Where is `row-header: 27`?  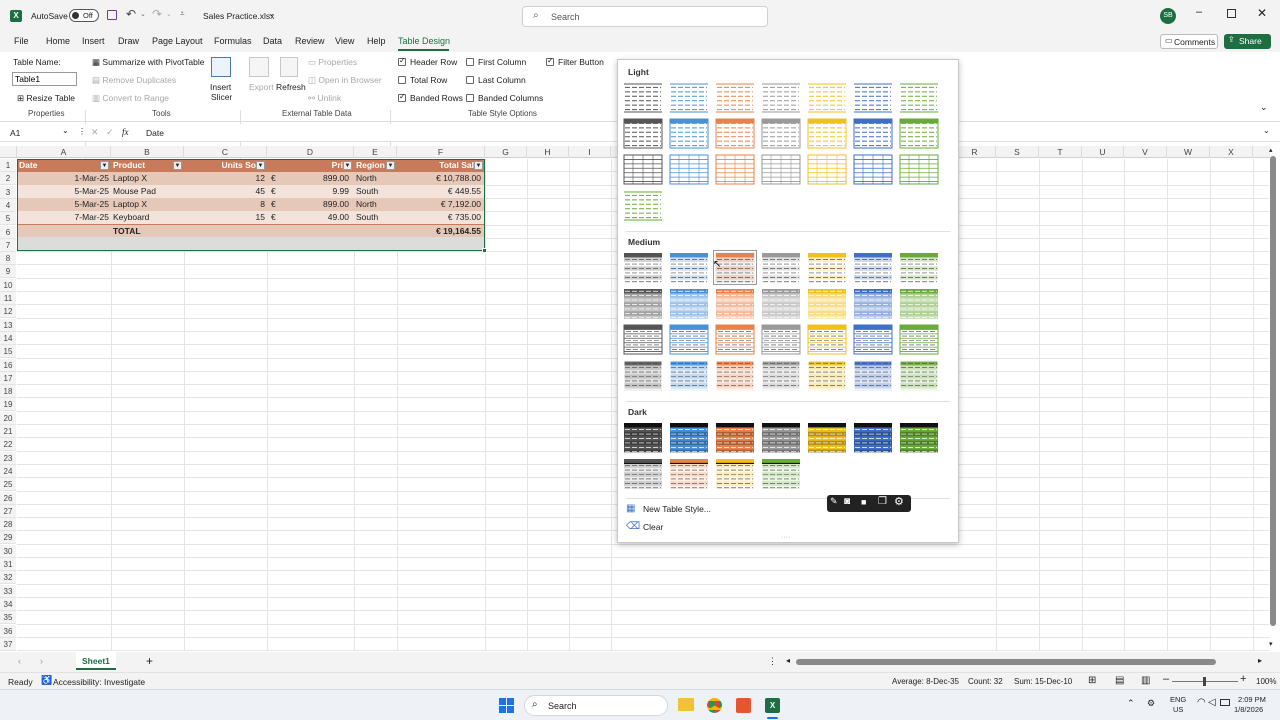
row-header: 27 is located at coordinates (8, 511).